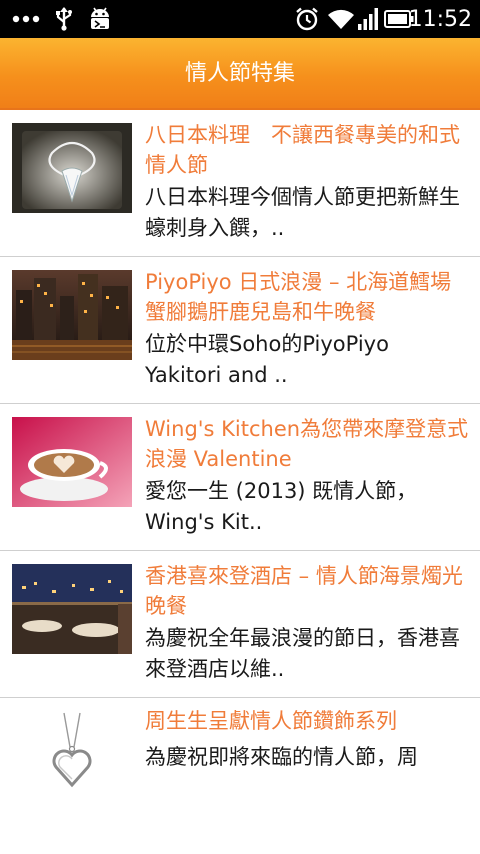  What do you see at coordinates (307, 150) in the screenshot?
I see `article-title: 八日本料理 不讓西餐專美的和式情人節` at bounding box center [307, 150].